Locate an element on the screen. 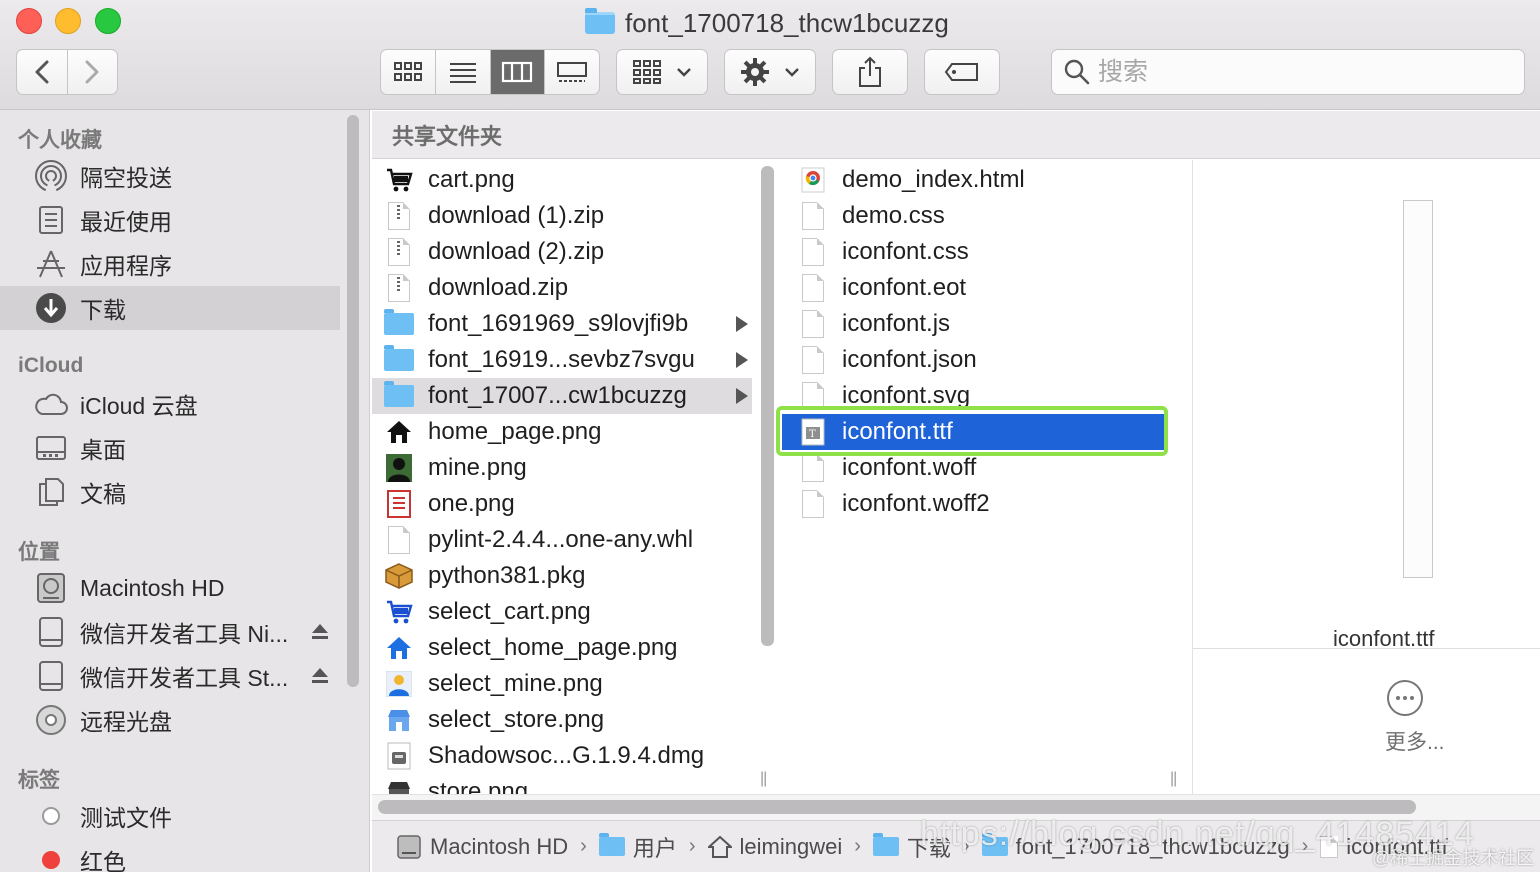 Image resolution: width=1540 pixels, height=872 pixels. sidebar-tag-red: 红色 is located at coordinates (170, 855).